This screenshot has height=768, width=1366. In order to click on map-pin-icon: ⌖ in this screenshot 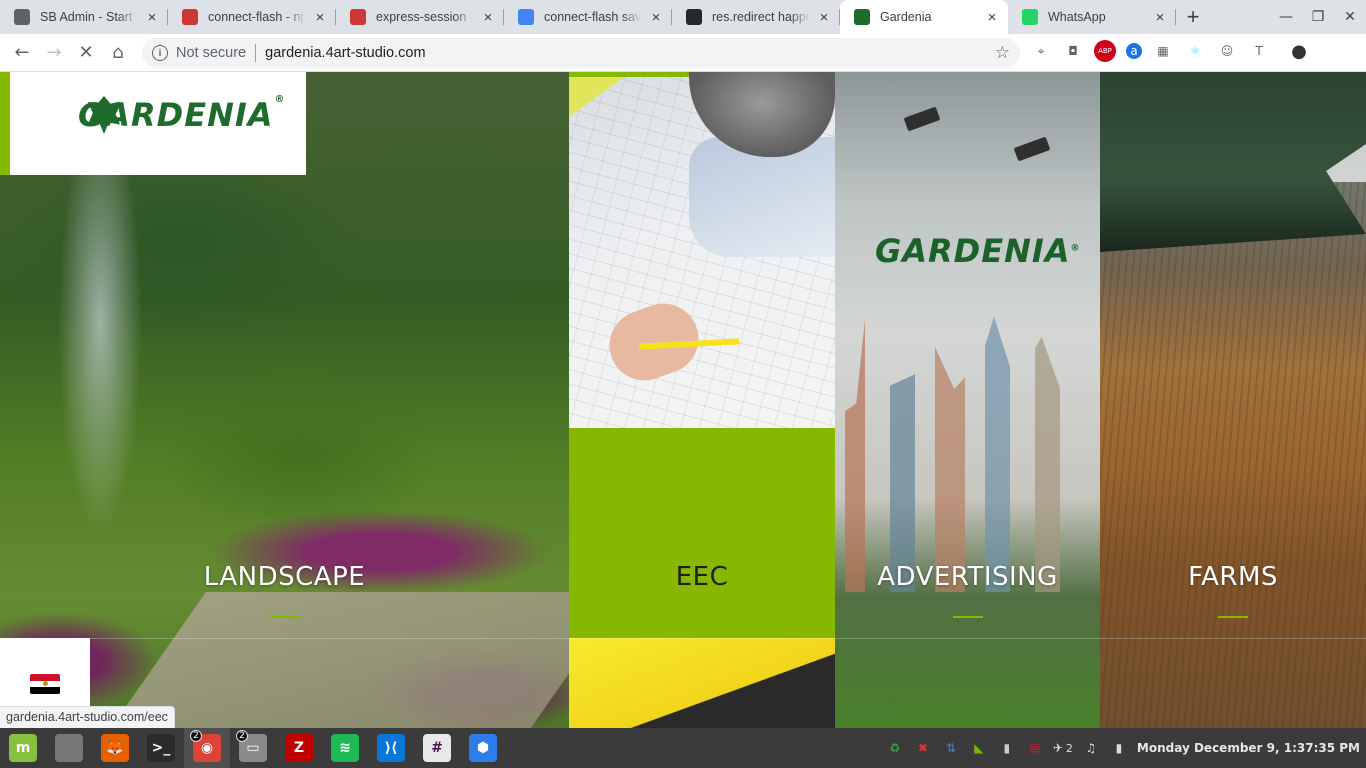, I will do `click(1041, 51)`.